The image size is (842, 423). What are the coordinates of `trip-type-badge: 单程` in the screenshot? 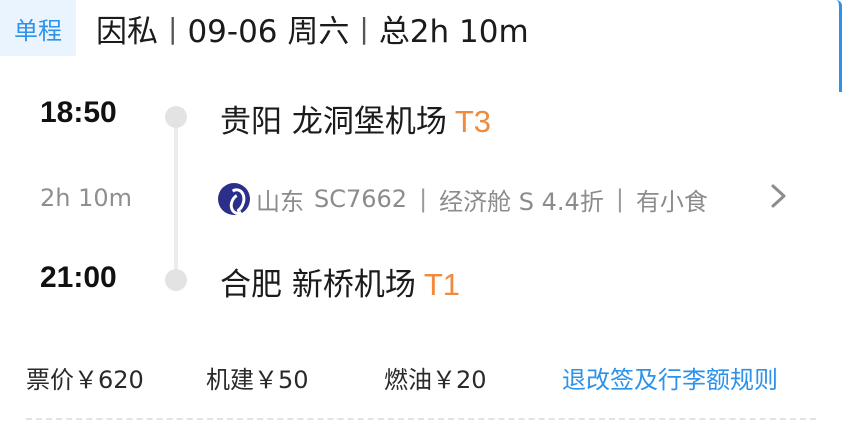 It's located at (38, 28).